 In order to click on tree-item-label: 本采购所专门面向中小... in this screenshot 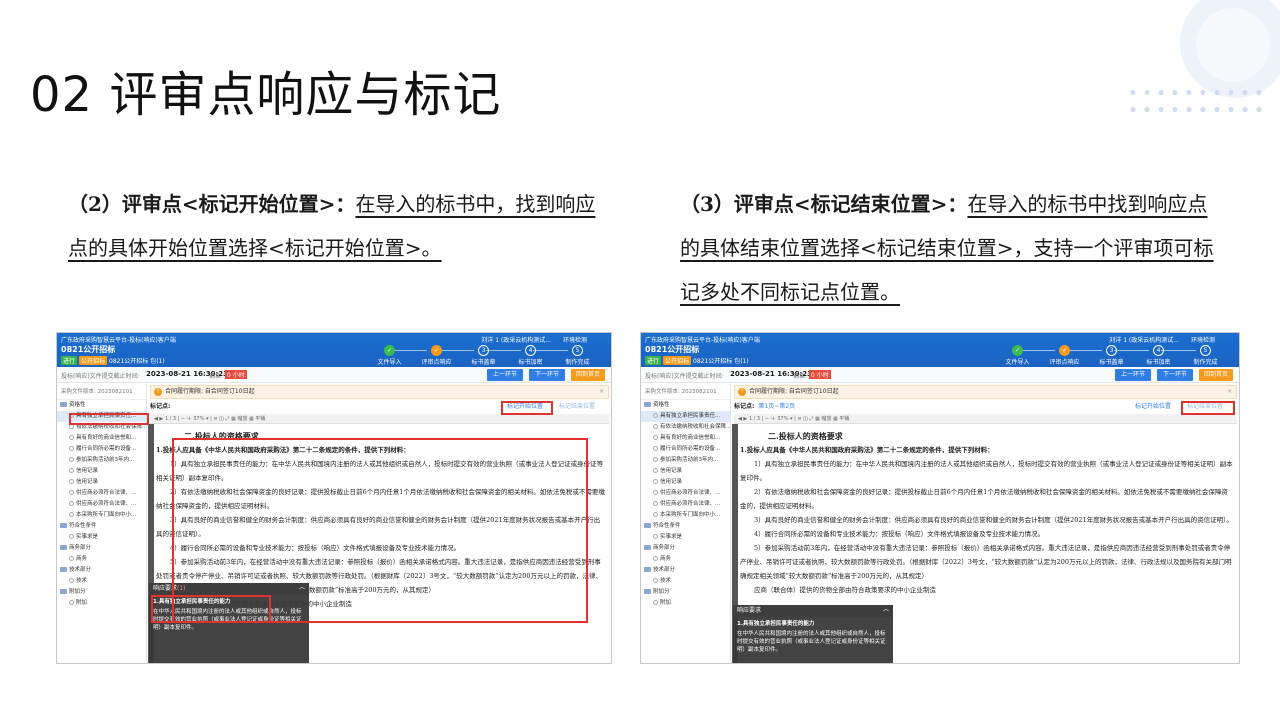, I will do `click(690, 515)`.